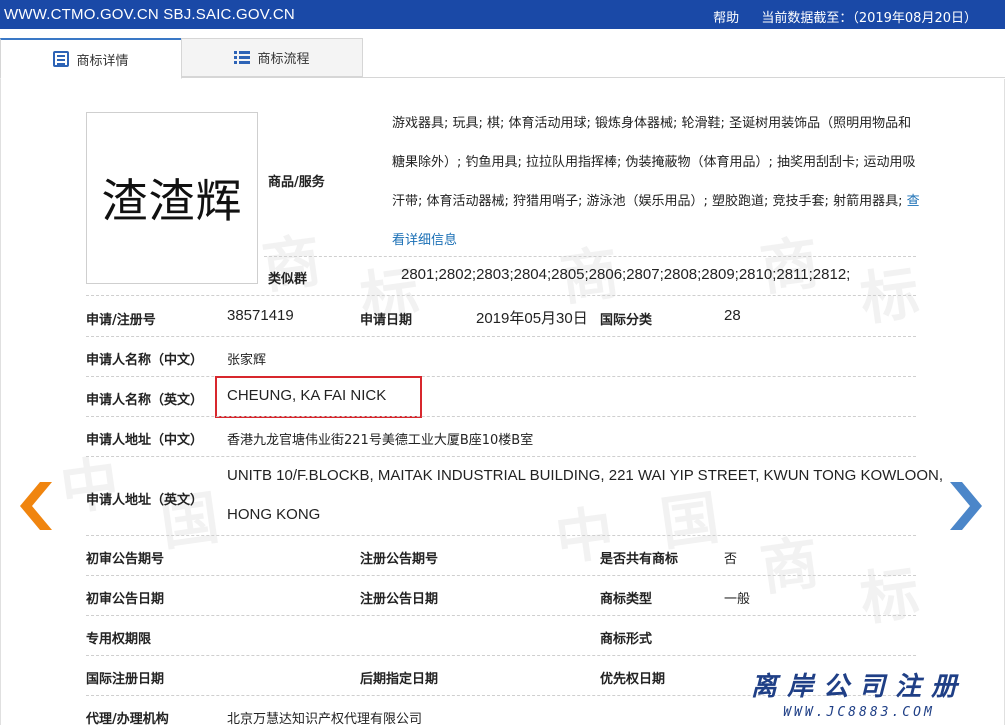  I want to click on prelim-no-label: 初审公告期号, so click(125, 559).